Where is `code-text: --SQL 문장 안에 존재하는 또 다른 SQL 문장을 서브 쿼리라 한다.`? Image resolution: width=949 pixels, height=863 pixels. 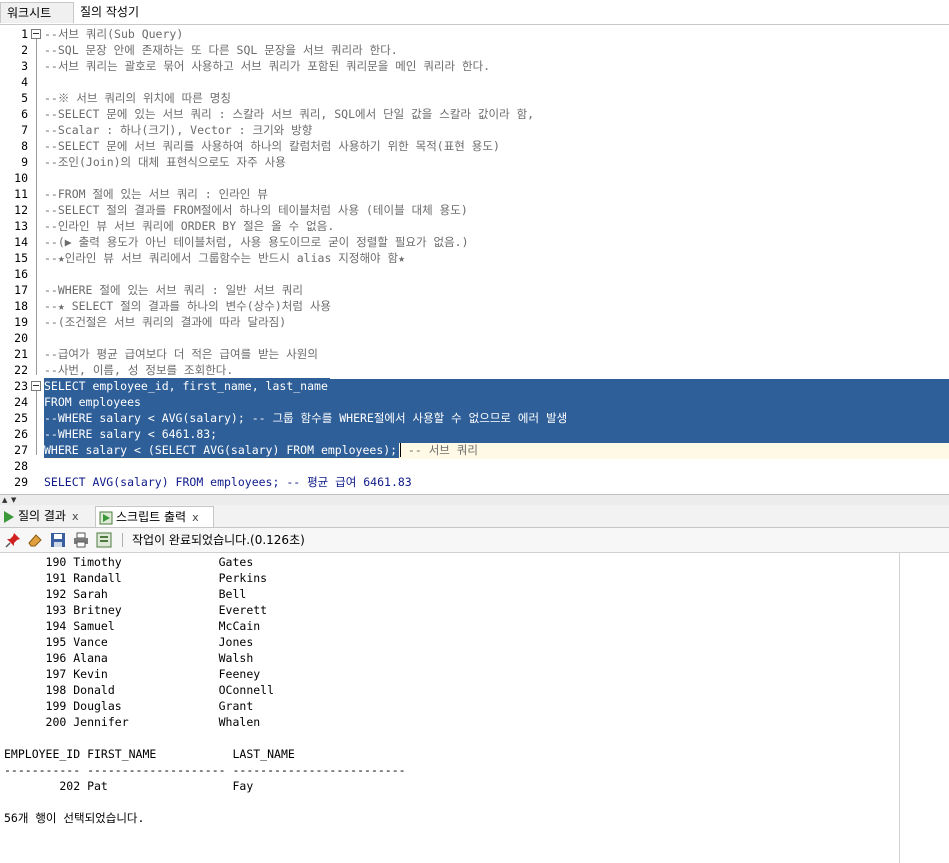
code-text: --SQL 문장 안에 존재하는 또 다른 SQL 문장을 서브 쿼리라 한다. is located at coordinates (221, 50).